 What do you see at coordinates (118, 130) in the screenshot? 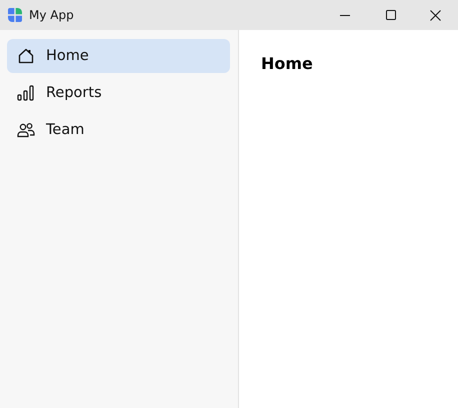
I see `nav-item: Team` at bounding box center [118, 130].